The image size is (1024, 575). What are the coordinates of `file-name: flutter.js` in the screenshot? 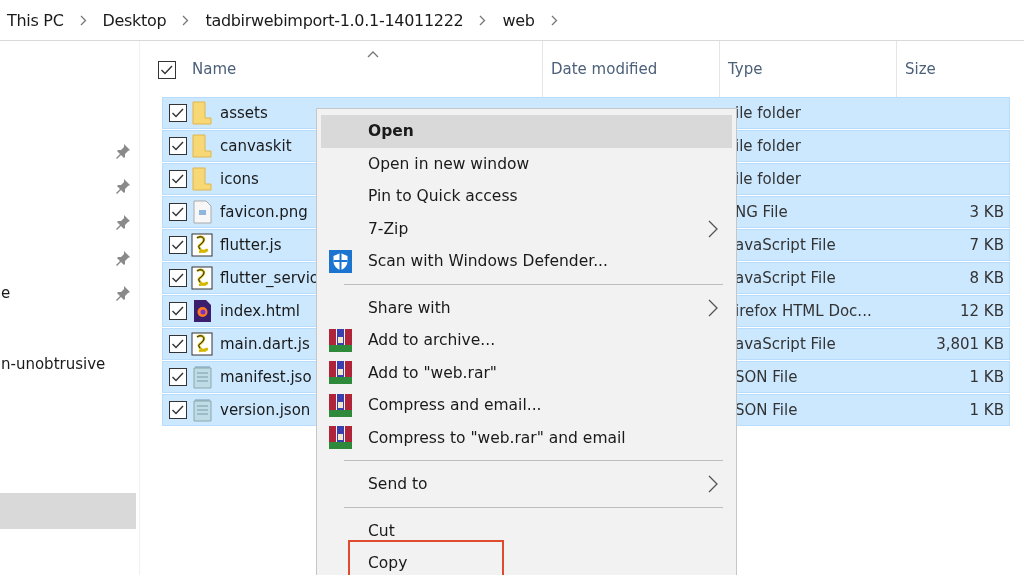 It's located at (251, 245).